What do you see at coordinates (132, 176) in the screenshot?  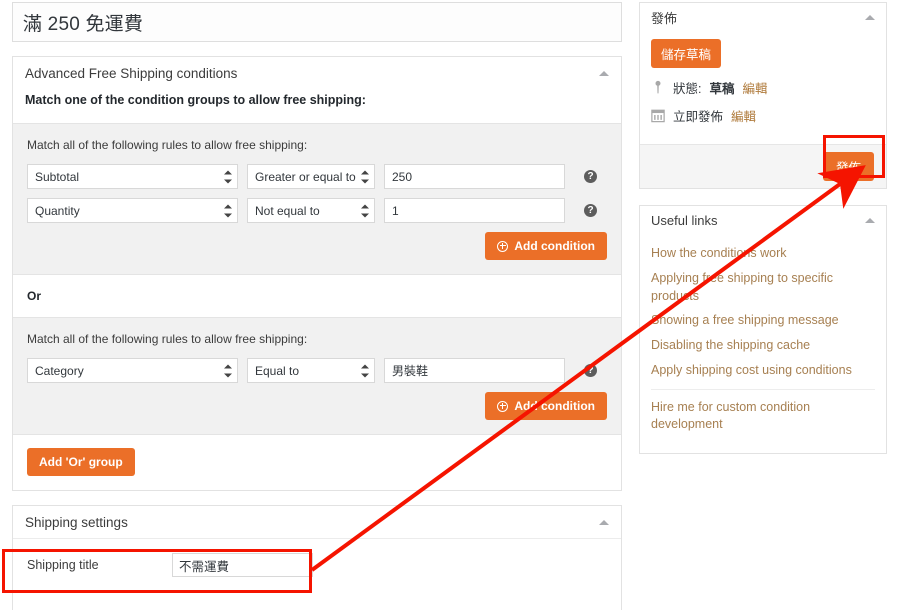 I see `condition-field-select: Subtotal` at bounding box center [132, 176].